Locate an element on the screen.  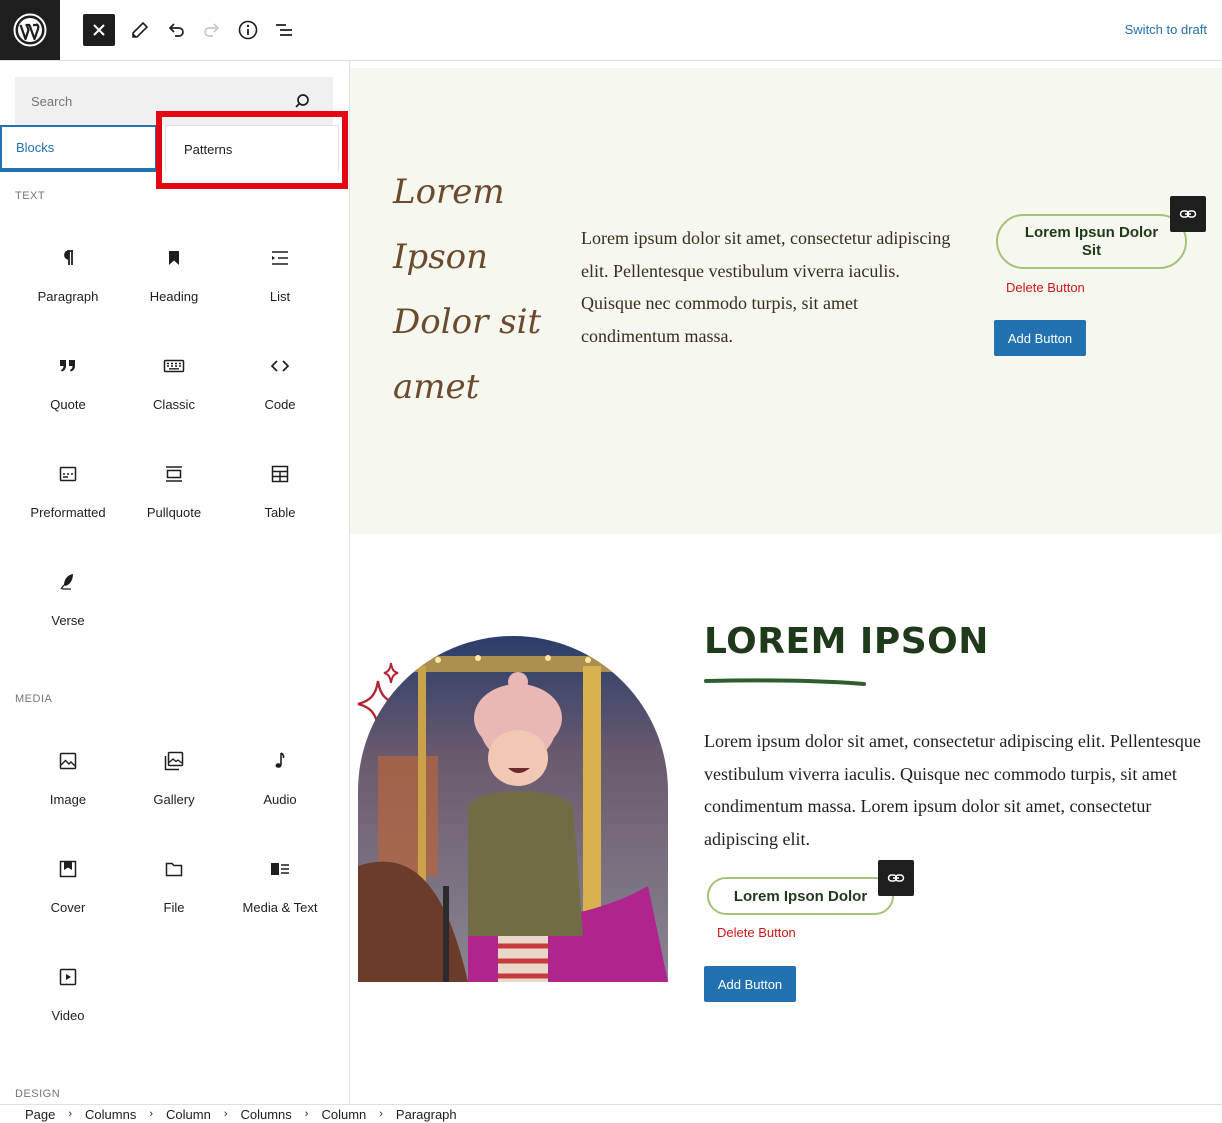
block-quote: Quote is located at coordinates (68, 390).